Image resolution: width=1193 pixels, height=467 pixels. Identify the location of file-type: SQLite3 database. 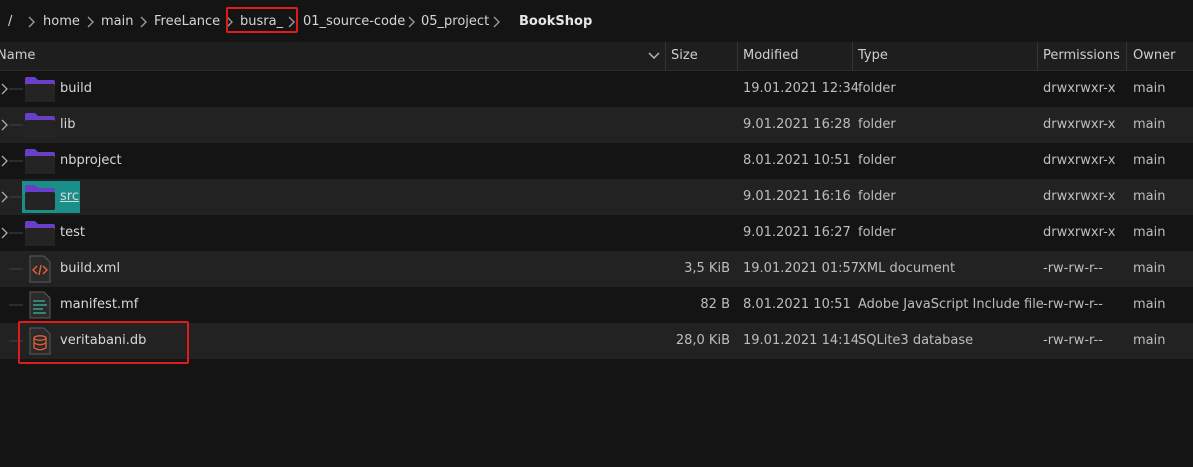
(916, 340).